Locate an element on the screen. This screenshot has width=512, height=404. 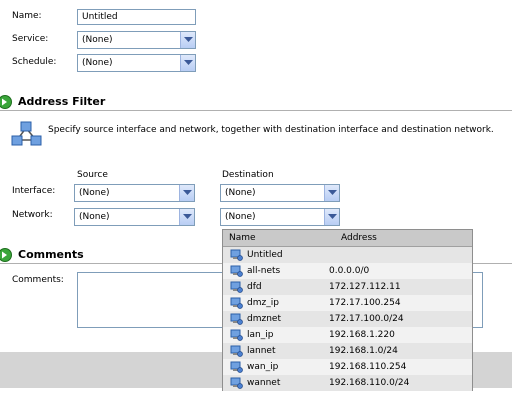
item-address: 172.17.100.0/24 is located at coordinates (366, 319).